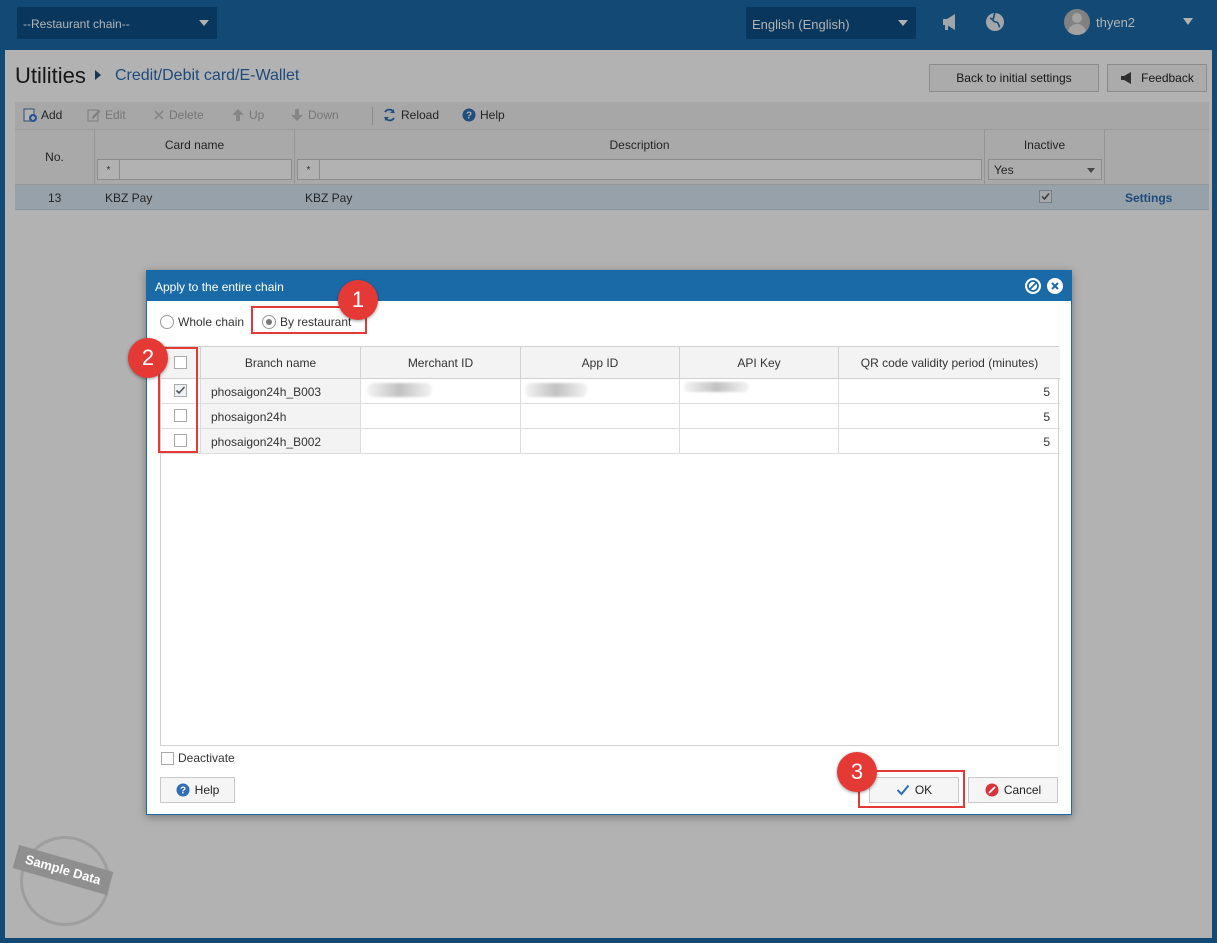 The height and width of the screenshot is (943, 1217). I want to click on branch-name-cell: phosaigon24h, so click(281, 416).